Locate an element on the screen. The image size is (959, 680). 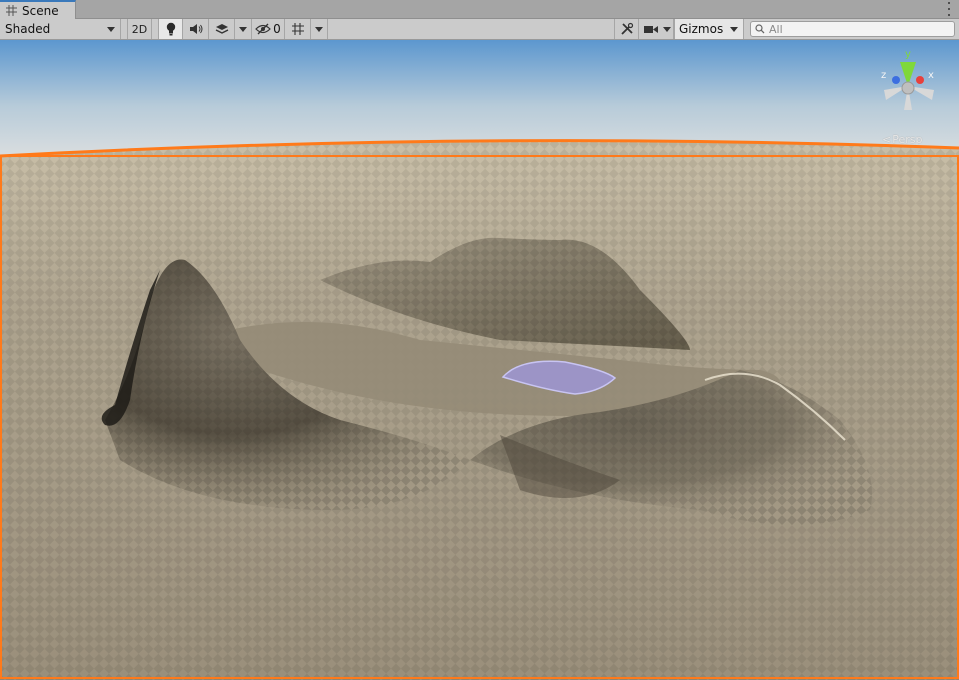
scene-toolbar: Shaded 2D 0 Gizmos All is located at coordinates (479, 29).